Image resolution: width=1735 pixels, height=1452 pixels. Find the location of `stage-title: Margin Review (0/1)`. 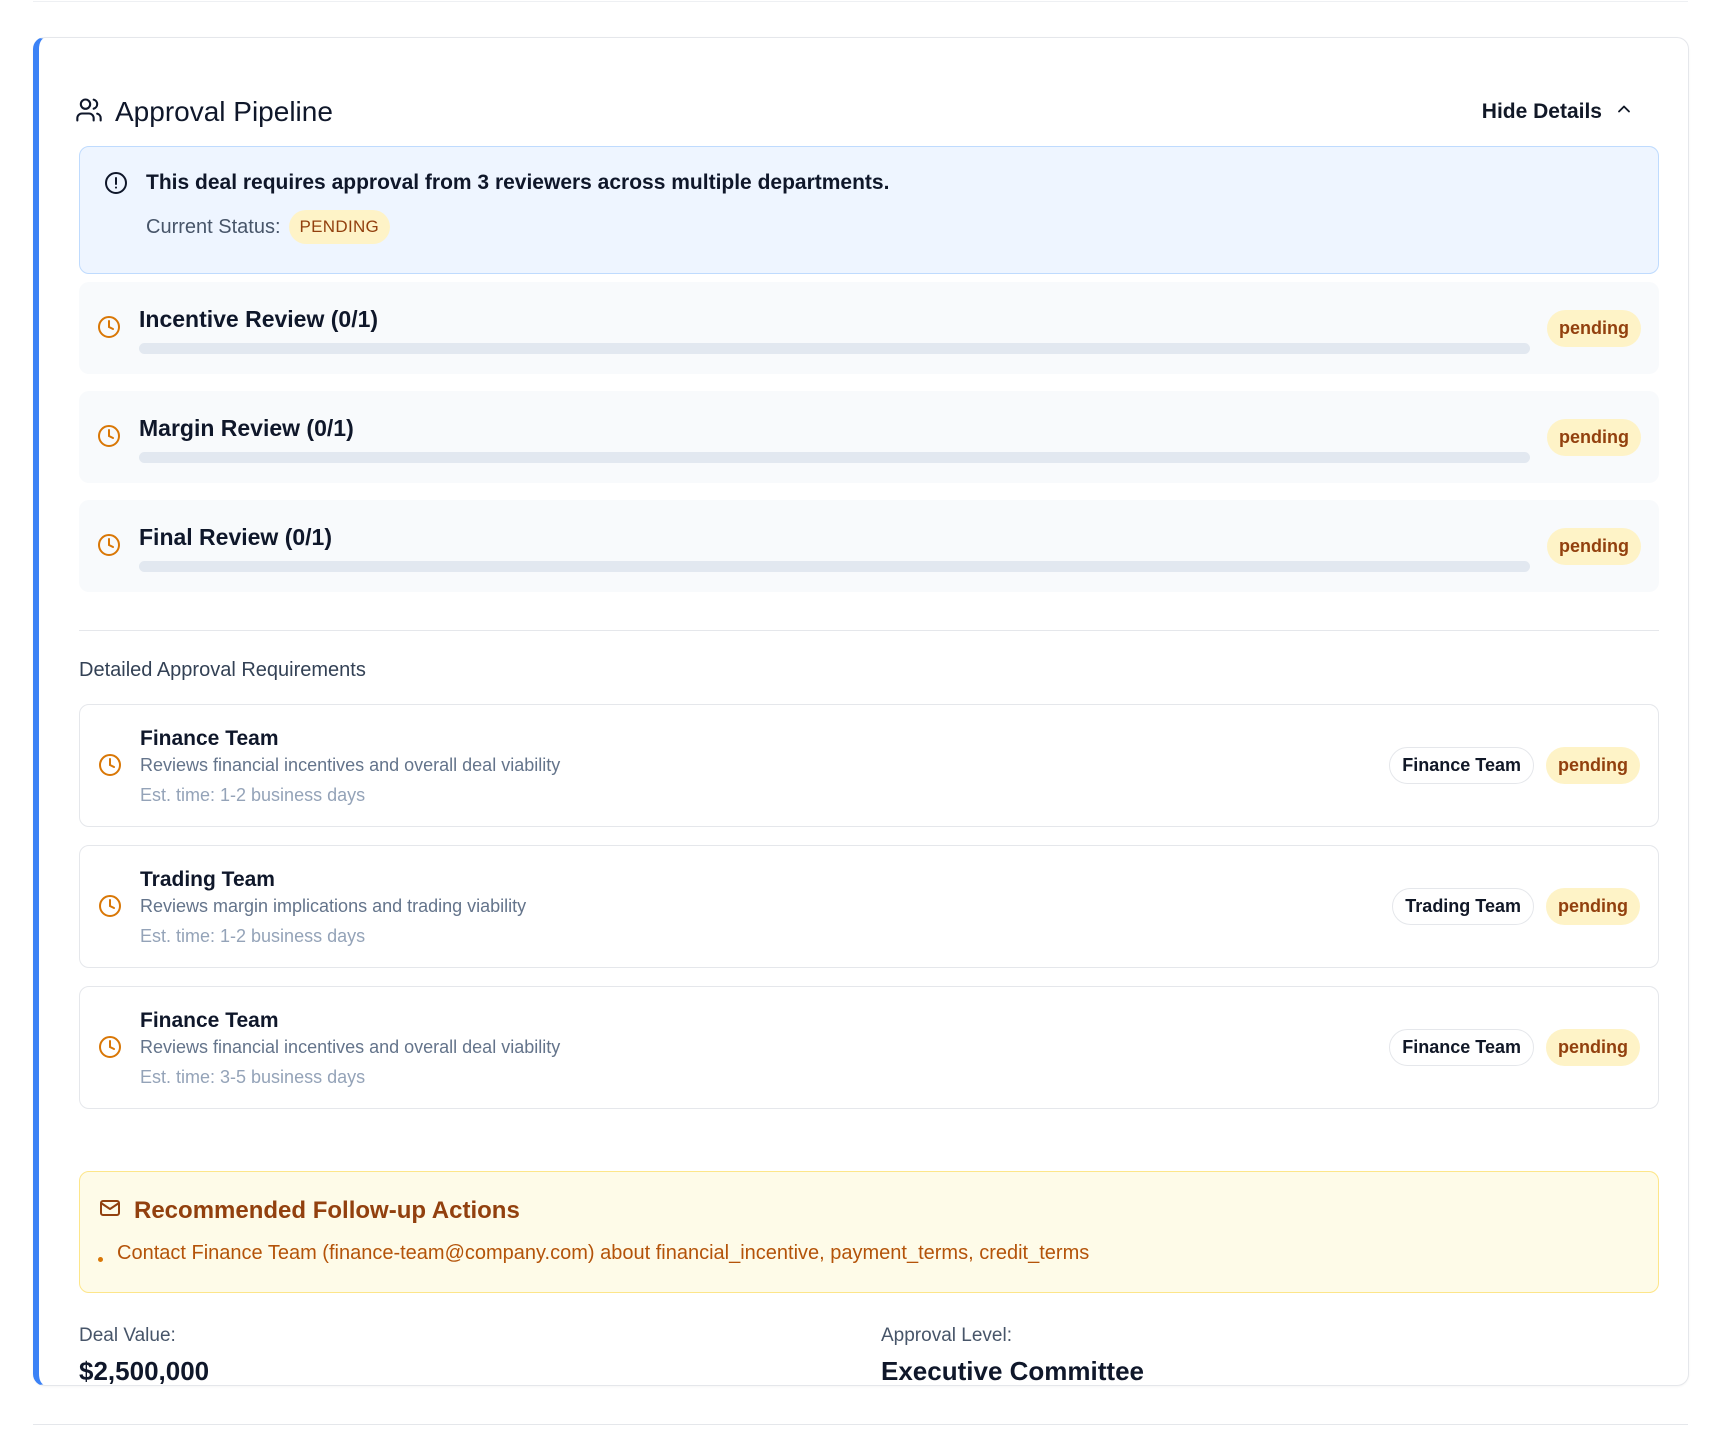

stage-title: Margin Review (0/1) is located at coordinates (246, 428).